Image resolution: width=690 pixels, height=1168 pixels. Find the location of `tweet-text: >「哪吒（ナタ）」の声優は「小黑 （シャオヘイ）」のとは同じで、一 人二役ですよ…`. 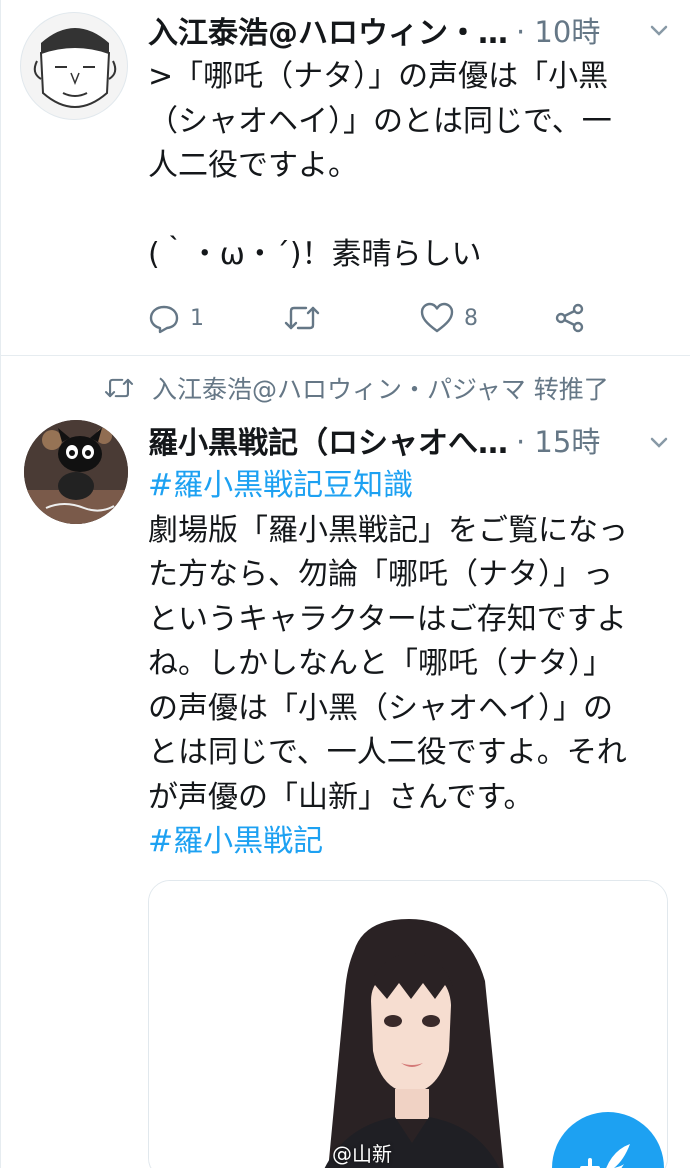

tweet-text: >「哪吒（ナタ）」の声優は「小黑 （シャオヘイ）」のとは同じで、一 人二役ですよ… is located at coordinates (380, 166).